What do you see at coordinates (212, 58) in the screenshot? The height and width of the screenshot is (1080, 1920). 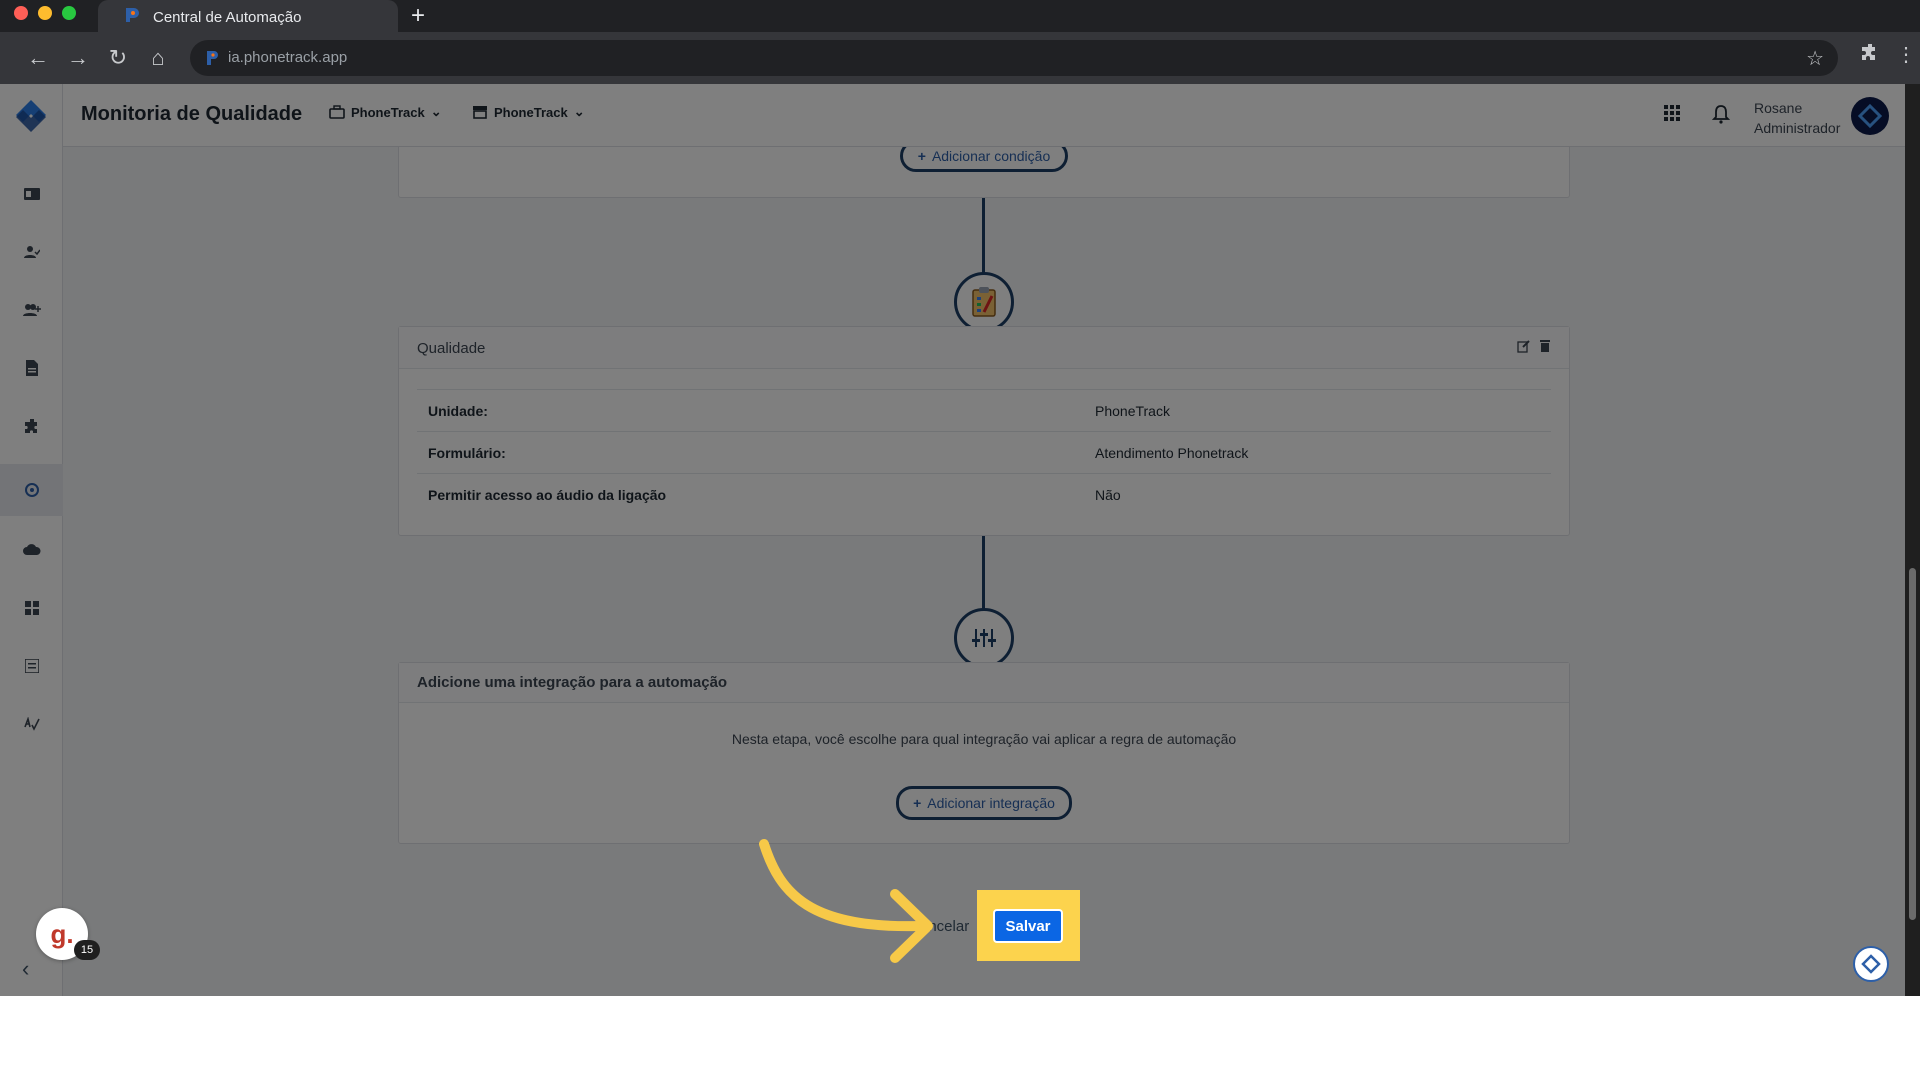 I see `site-icon` at bounding box center [212, 58].